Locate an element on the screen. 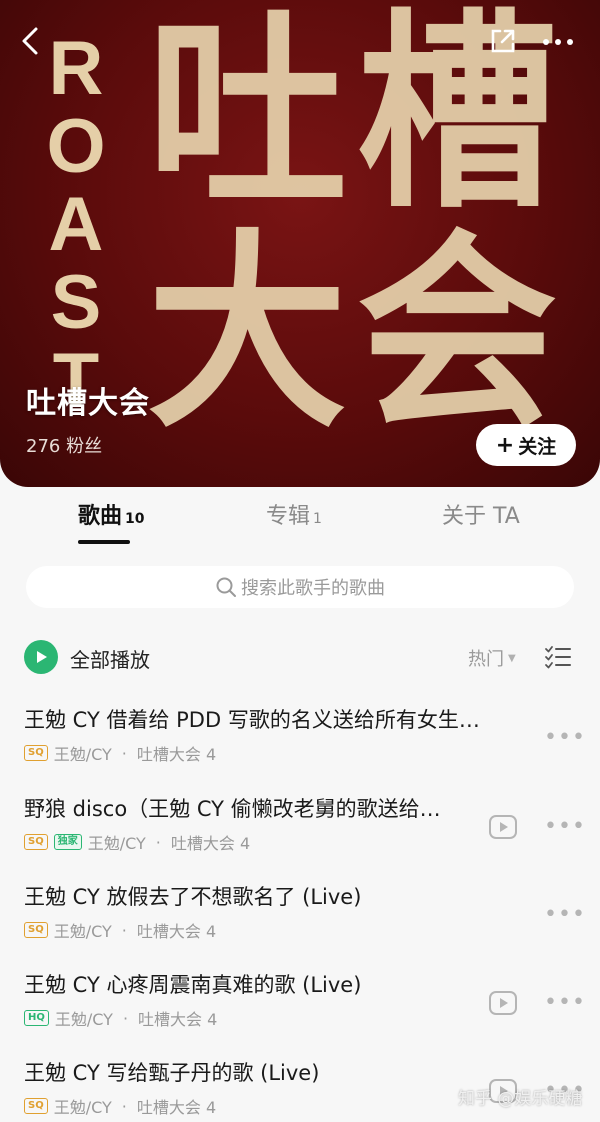 The height and width of the screenshot is (1122, 600). roast-letter: O is located at coordinates (76, 146).